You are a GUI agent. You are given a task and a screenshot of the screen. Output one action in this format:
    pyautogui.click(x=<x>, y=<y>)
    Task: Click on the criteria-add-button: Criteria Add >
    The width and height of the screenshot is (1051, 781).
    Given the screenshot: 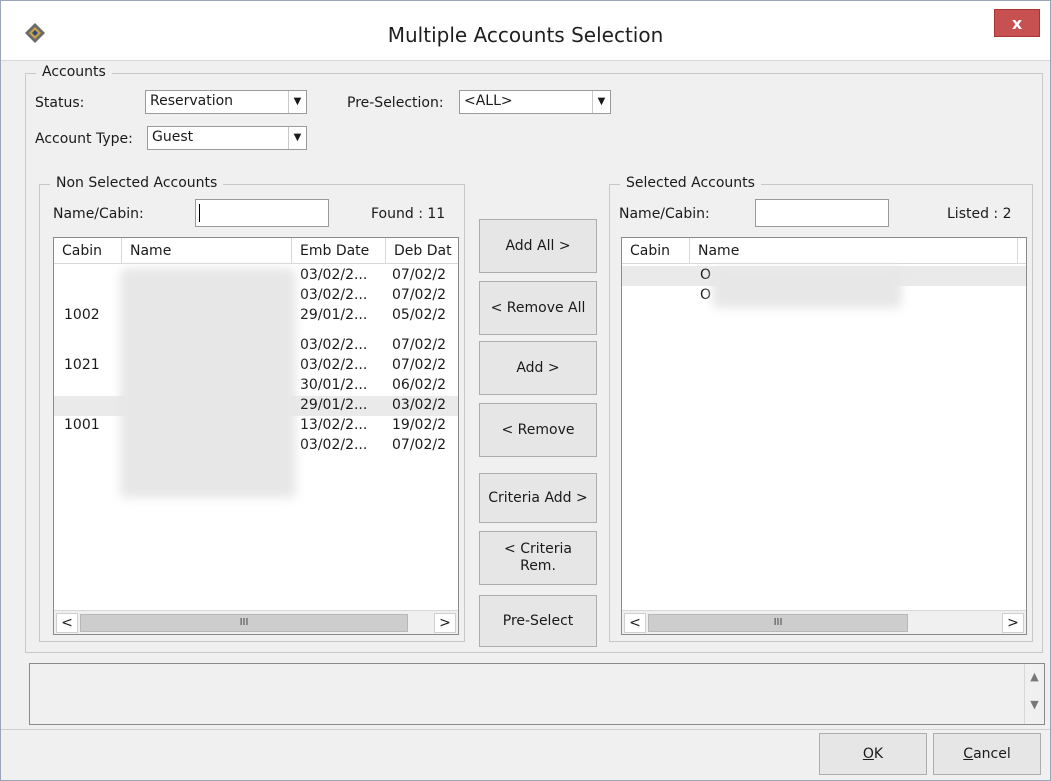 What is the action you would take?
    pyautogui.click(x=538, y=498)
    